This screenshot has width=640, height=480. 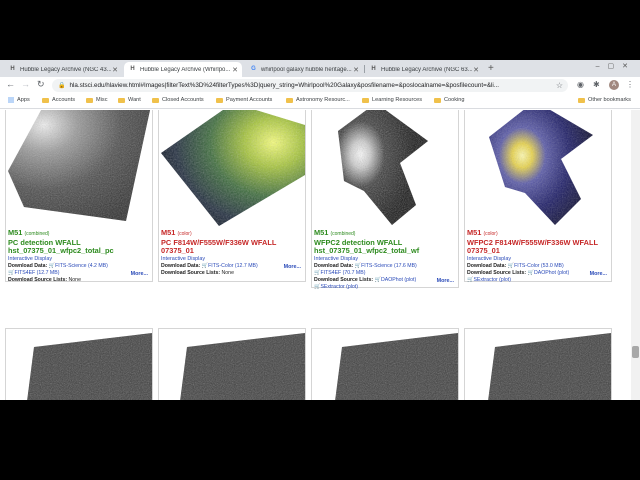 What do you see at coordinates (343, 234) in the screenshot?
I see `image-type-tag: (combined)` at bounding box center [343, 234].